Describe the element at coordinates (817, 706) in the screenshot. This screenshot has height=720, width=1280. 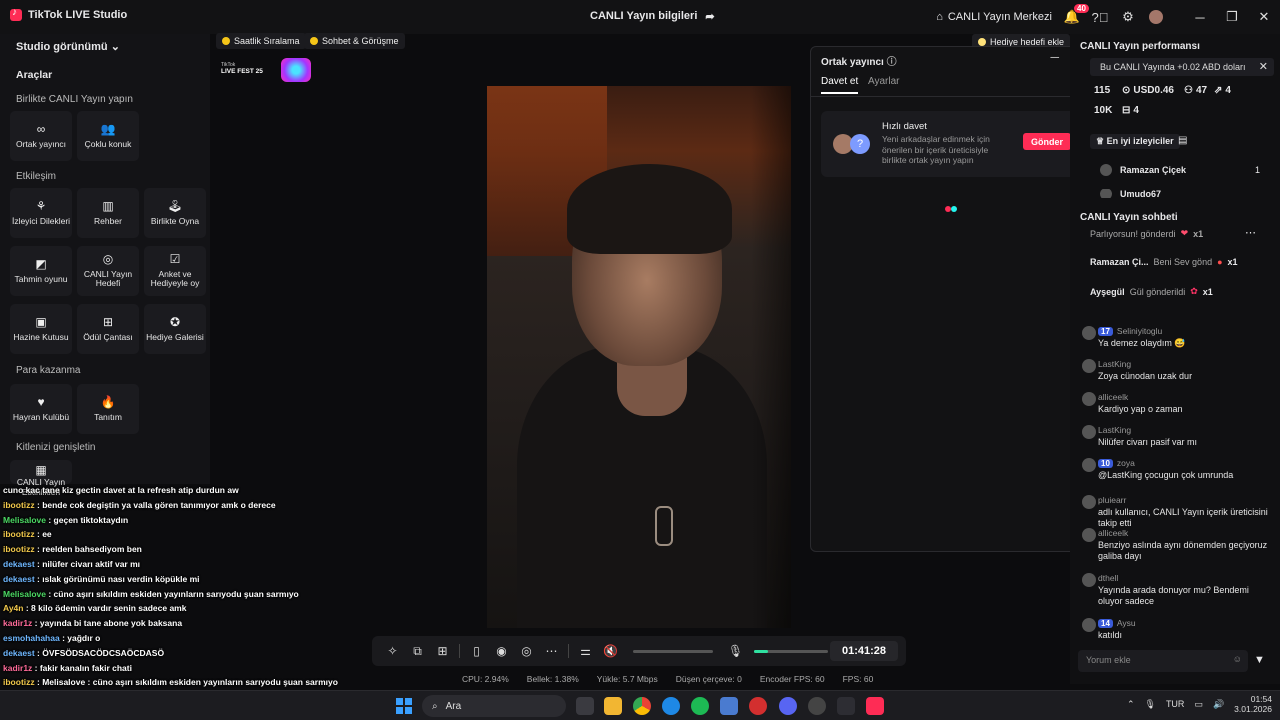
I see `app-icon` at that location.